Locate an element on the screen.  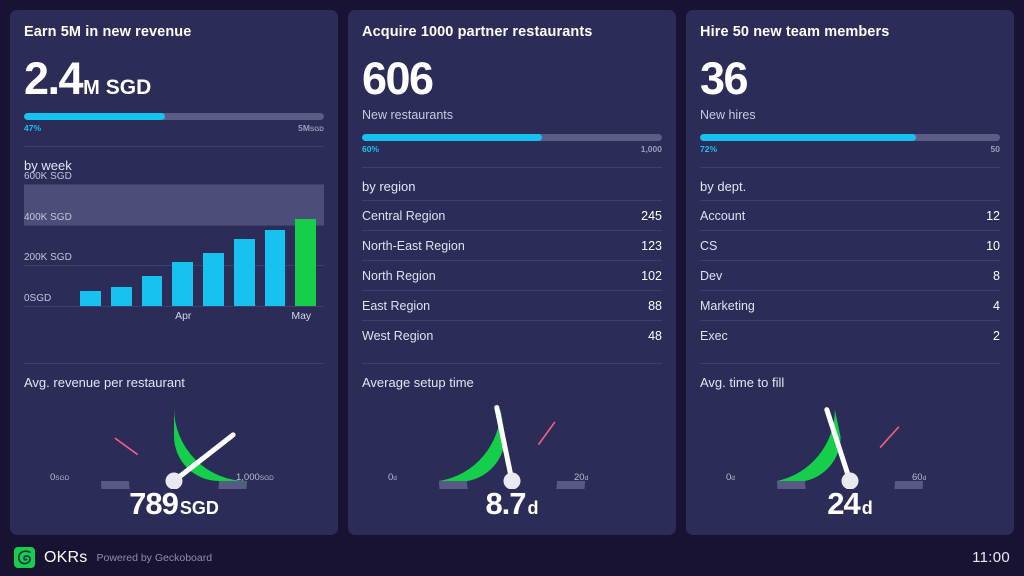
footer-clock: 11:00 is located at coordinates (991, 557).